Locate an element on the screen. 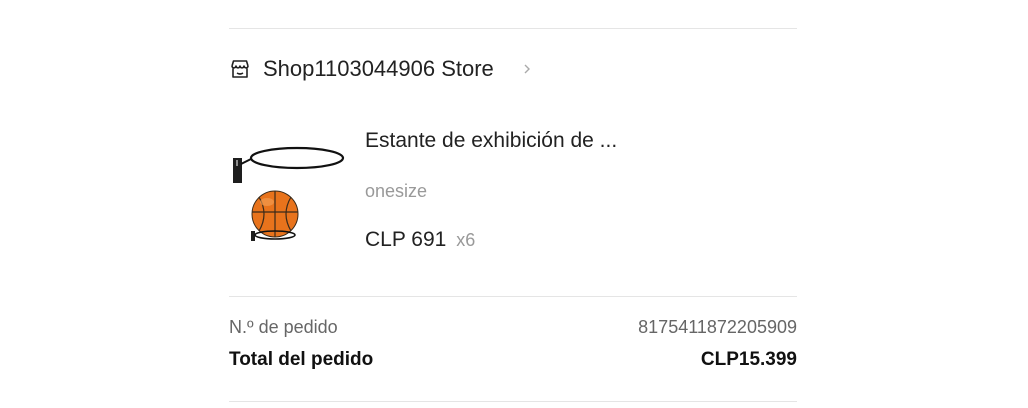 This screenshot has height=408, width=1028. store-link: Shop1103044906 Store is located at coordinates (380, 69).